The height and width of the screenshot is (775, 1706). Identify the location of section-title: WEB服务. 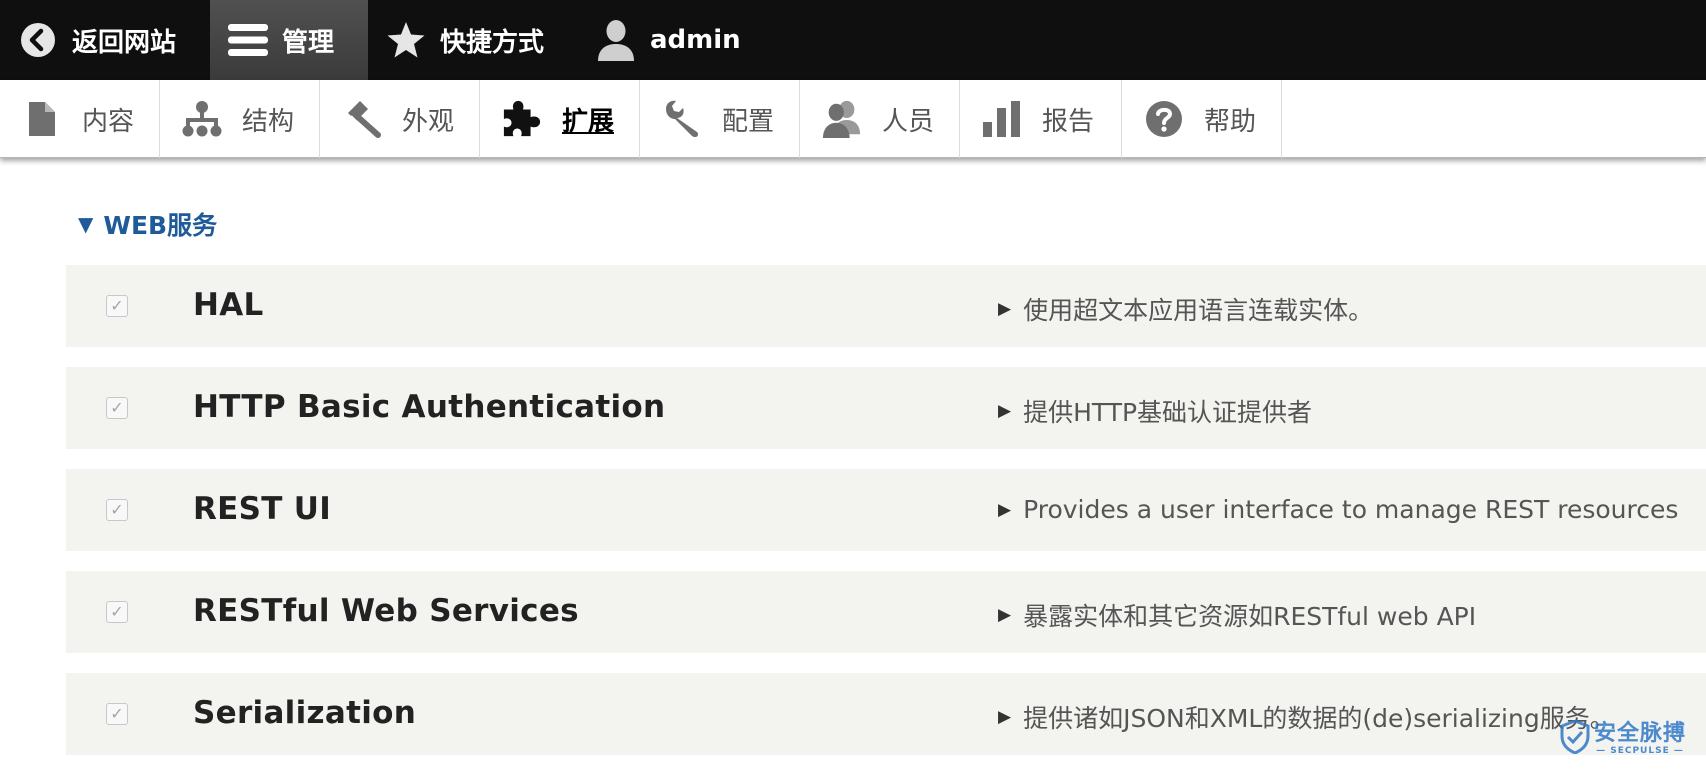
(160, 224).